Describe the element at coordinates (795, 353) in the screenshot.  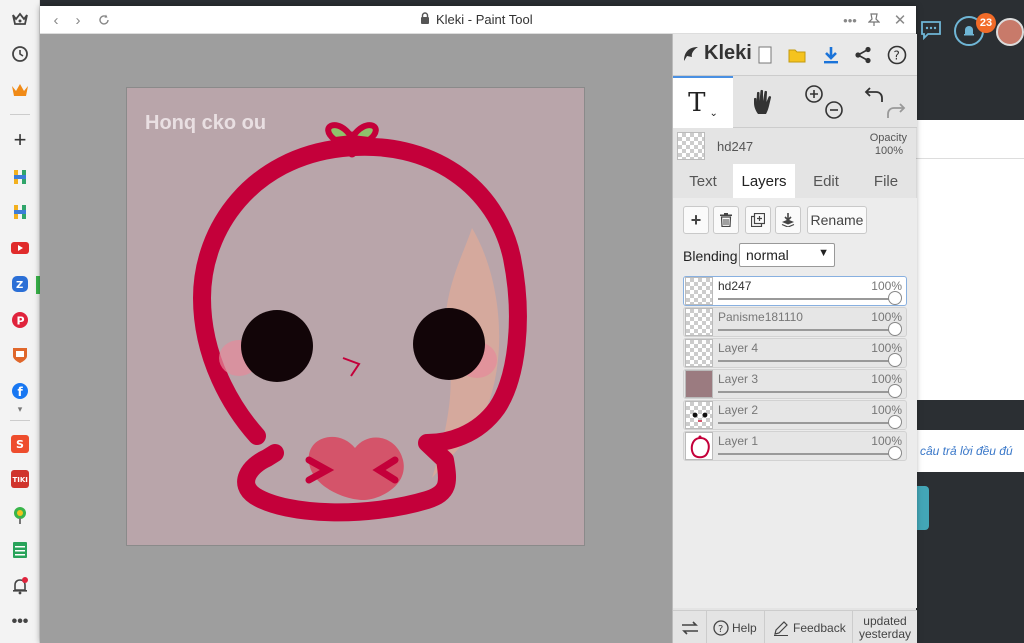
I see `layer-row: Layer 4 100%` at that location.